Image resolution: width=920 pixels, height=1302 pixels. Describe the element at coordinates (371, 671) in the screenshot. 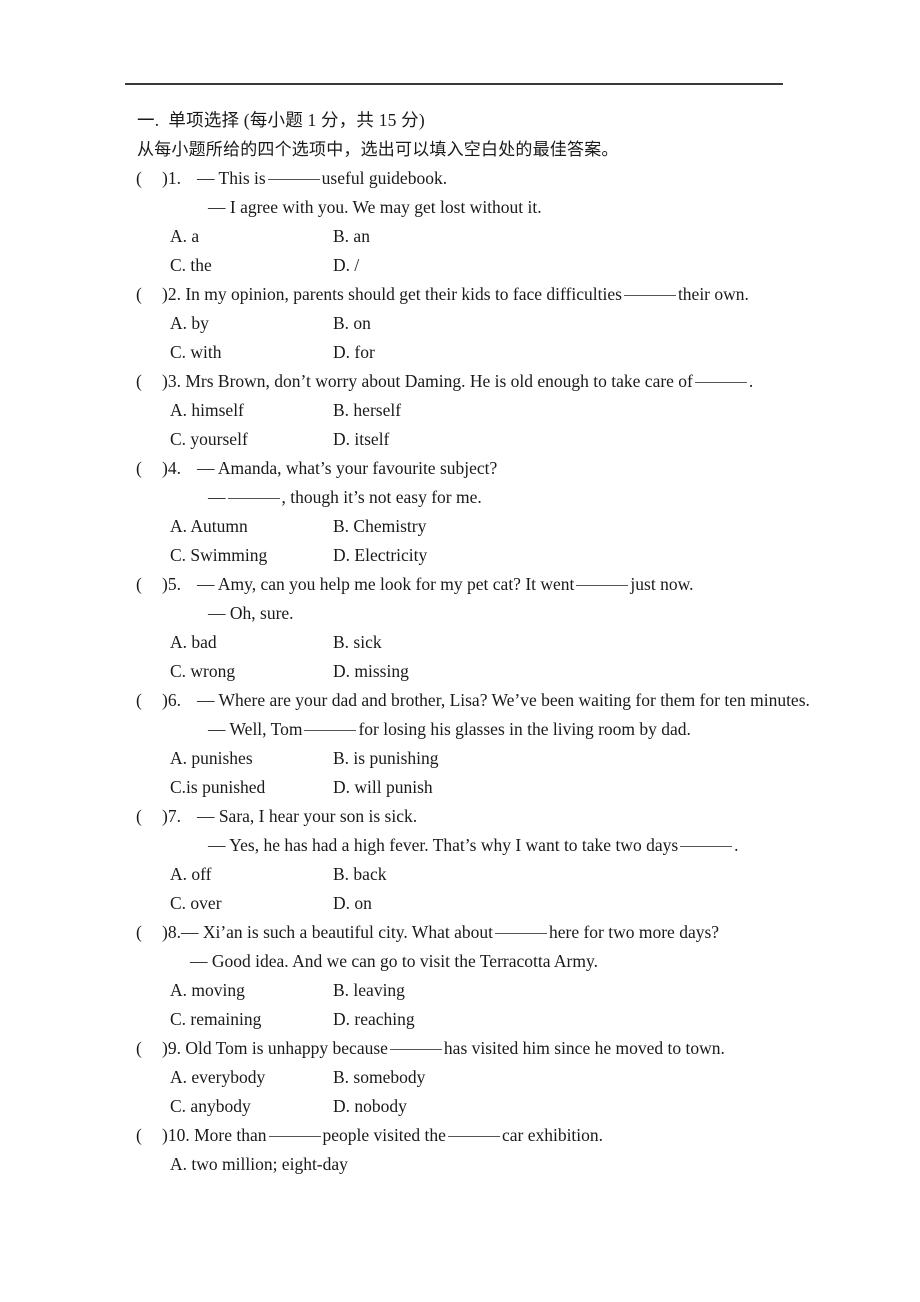

I see `question-5-option-d: D. missing` at that location.